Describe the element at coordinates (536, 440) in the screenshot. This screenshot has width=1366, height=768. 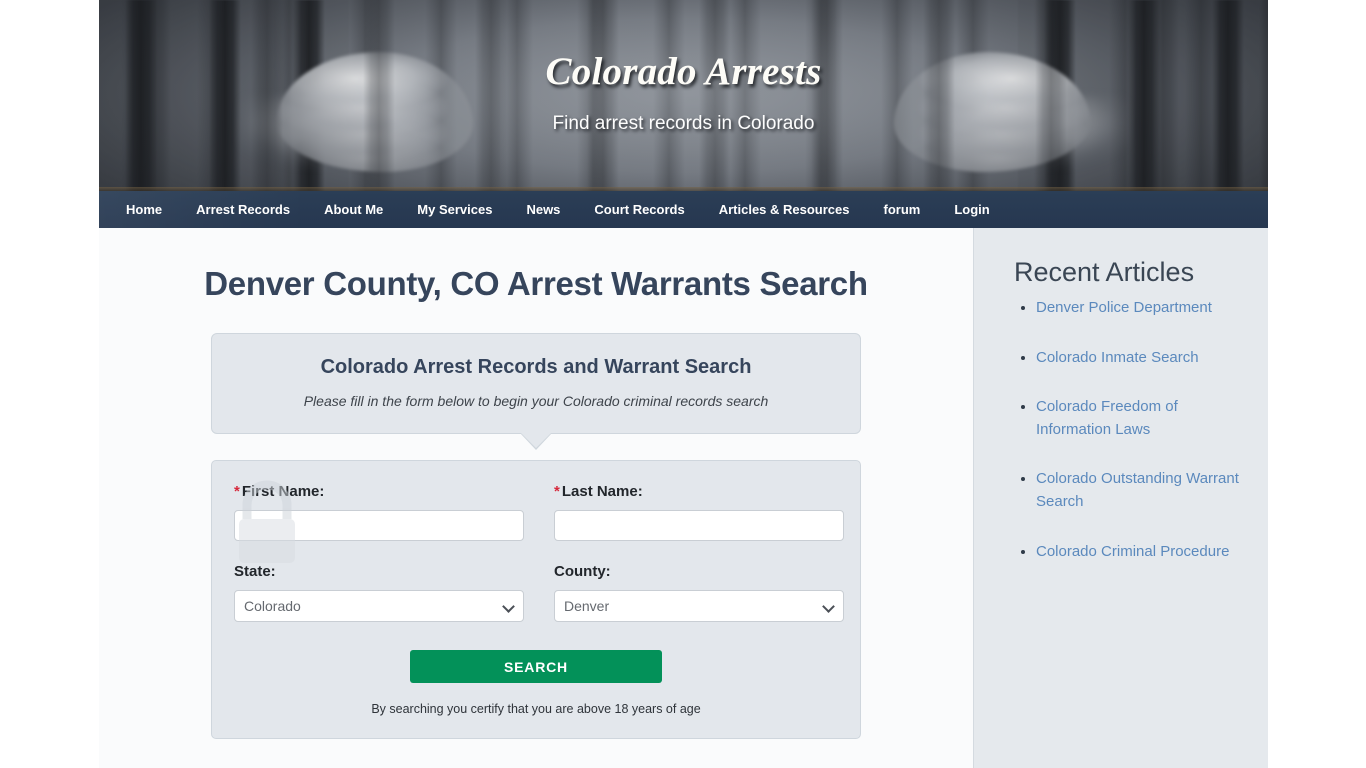
I see `callout-pointer-fill` at that location.